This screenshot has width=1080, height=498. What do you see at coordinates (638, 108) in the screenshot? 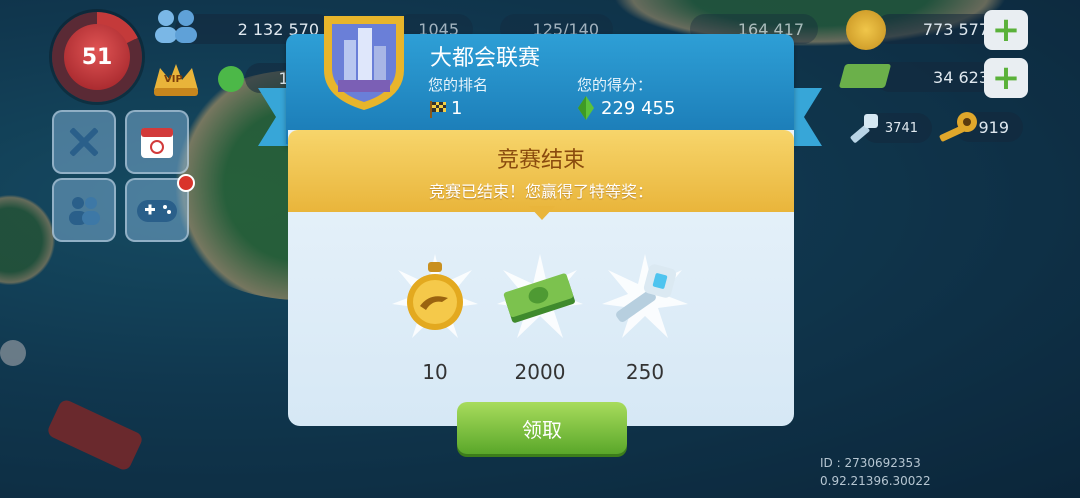
I see `score-value: 229 455` at bounding box center [638, 108].